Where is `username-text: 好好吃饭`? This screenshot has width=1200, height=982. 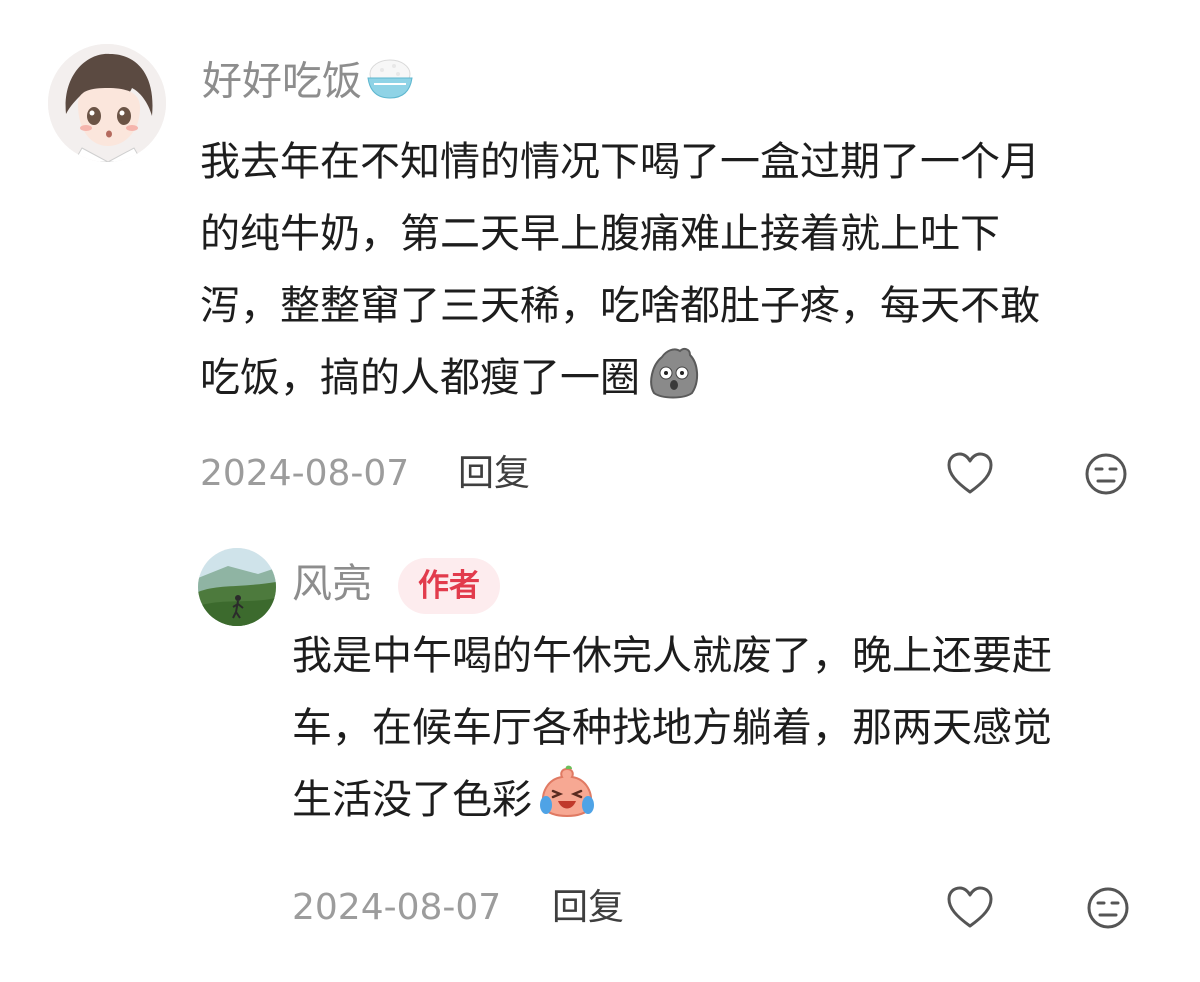 username-text: 好好吃饭 is located at coordinates (282, 81).